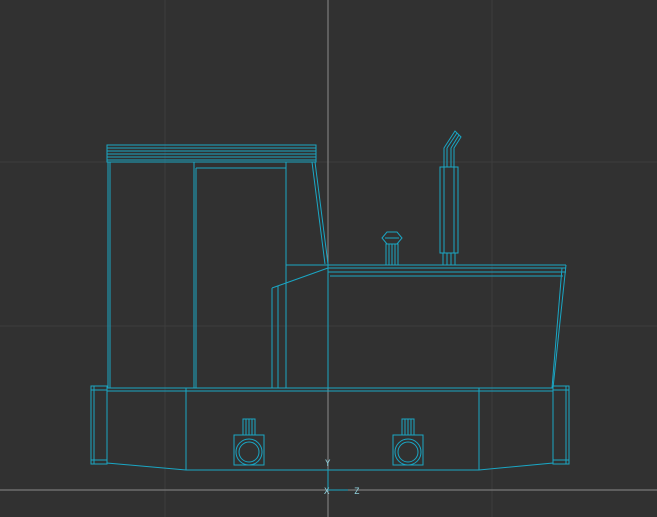 Image resolution: width=657 pixels, height=517 pixels. I want to click on axis-z-label: Z, so click(357, 492).